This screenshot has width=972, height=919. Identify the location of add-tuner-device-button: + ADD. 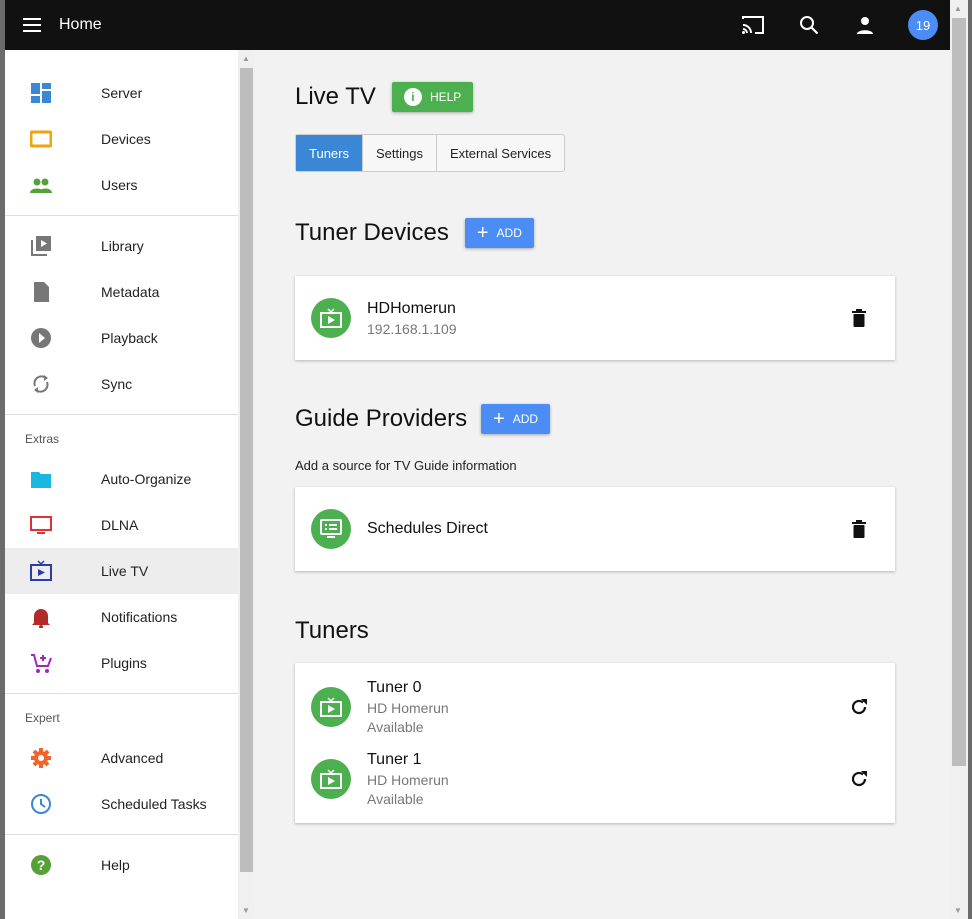
(499, 233).